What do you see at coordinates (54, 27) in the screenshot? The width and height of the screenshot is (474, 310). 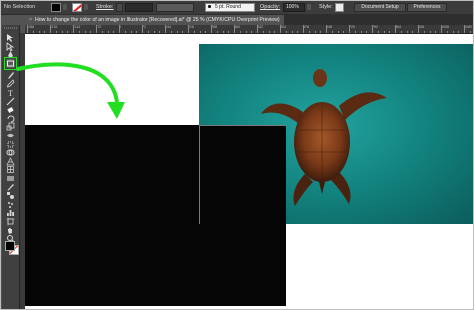 I see `ruler-label: -216` at bounding box center [54, 27].